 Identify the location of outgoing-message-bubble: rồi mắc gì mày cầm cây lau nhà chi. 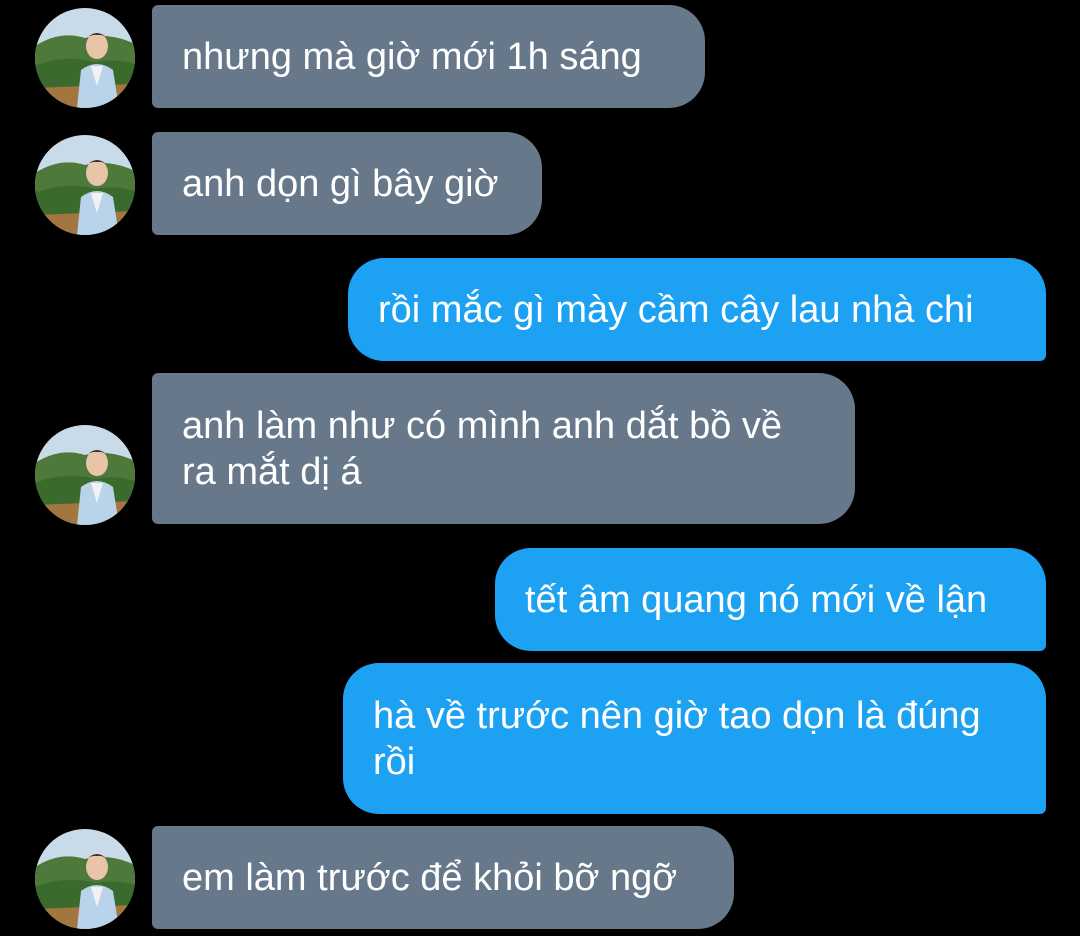
(697, 309).